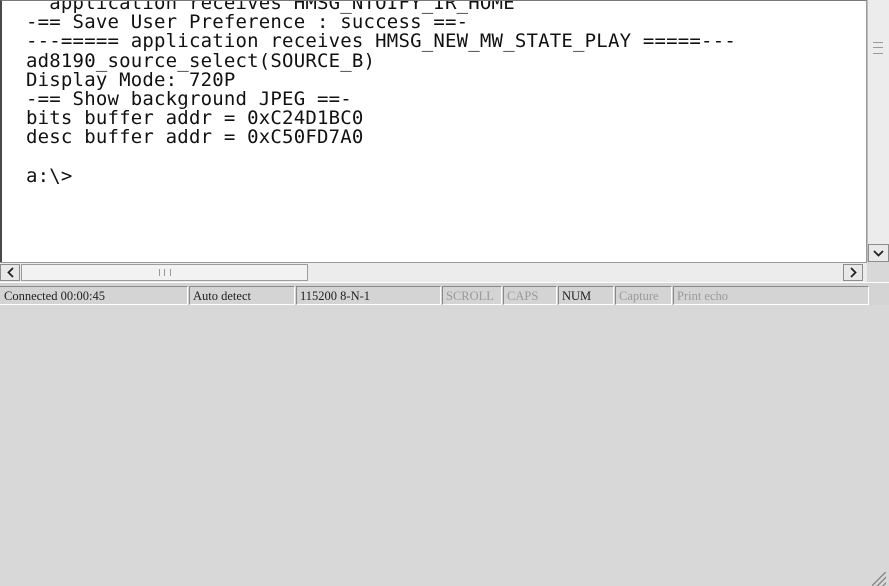 Image resolution: width=889 pixels, height=586 pixels. I want to click on horizontal-scrollbar, so click(433, 272).